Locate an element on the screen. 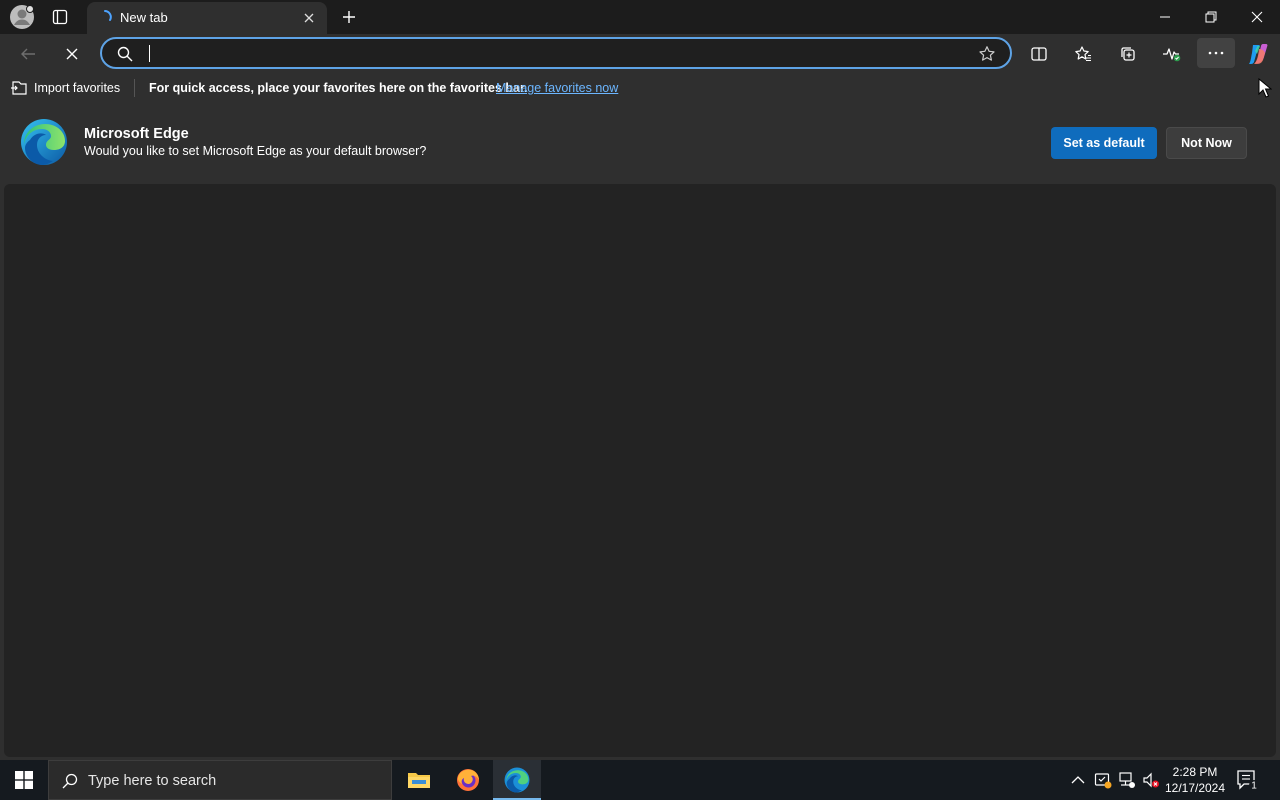 The height and width of the screenshot is (800, 1280). system-clock: 2:28 PM 12/17/2024 is located at coordinates (1195, 780).